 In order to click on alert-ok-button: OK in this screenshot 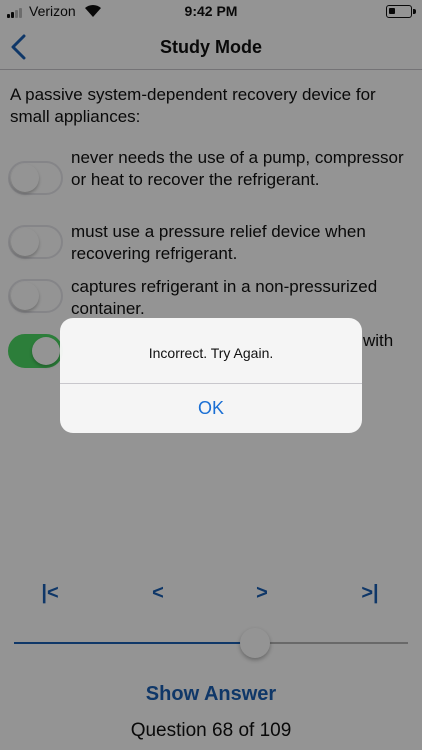, I will do `click(211, 408)`.